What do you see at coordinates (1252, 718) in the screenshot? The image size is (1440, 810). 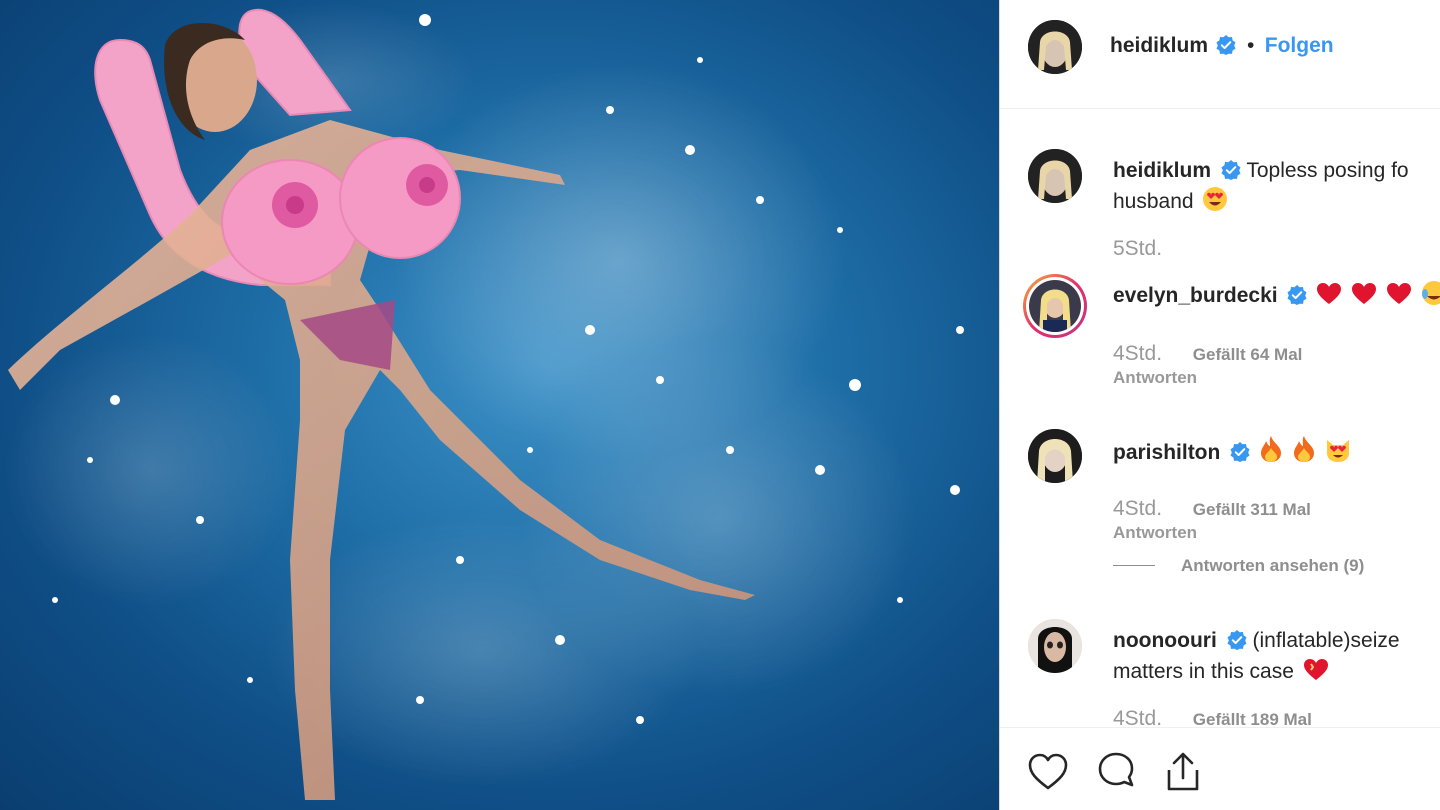 I see `like-count: Gefällt 189 Mal` at bounding box center [1252, 718].